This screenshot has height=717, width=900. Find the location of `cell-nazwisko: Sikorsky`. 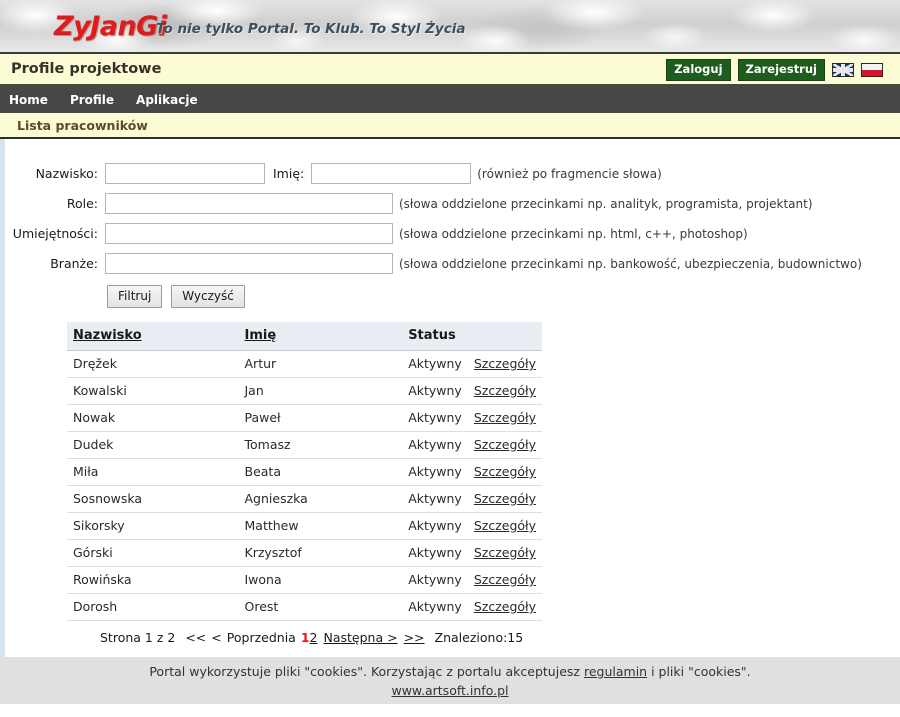

cell-nazwisko: Sikorsky is located at coordinates (153, 526).